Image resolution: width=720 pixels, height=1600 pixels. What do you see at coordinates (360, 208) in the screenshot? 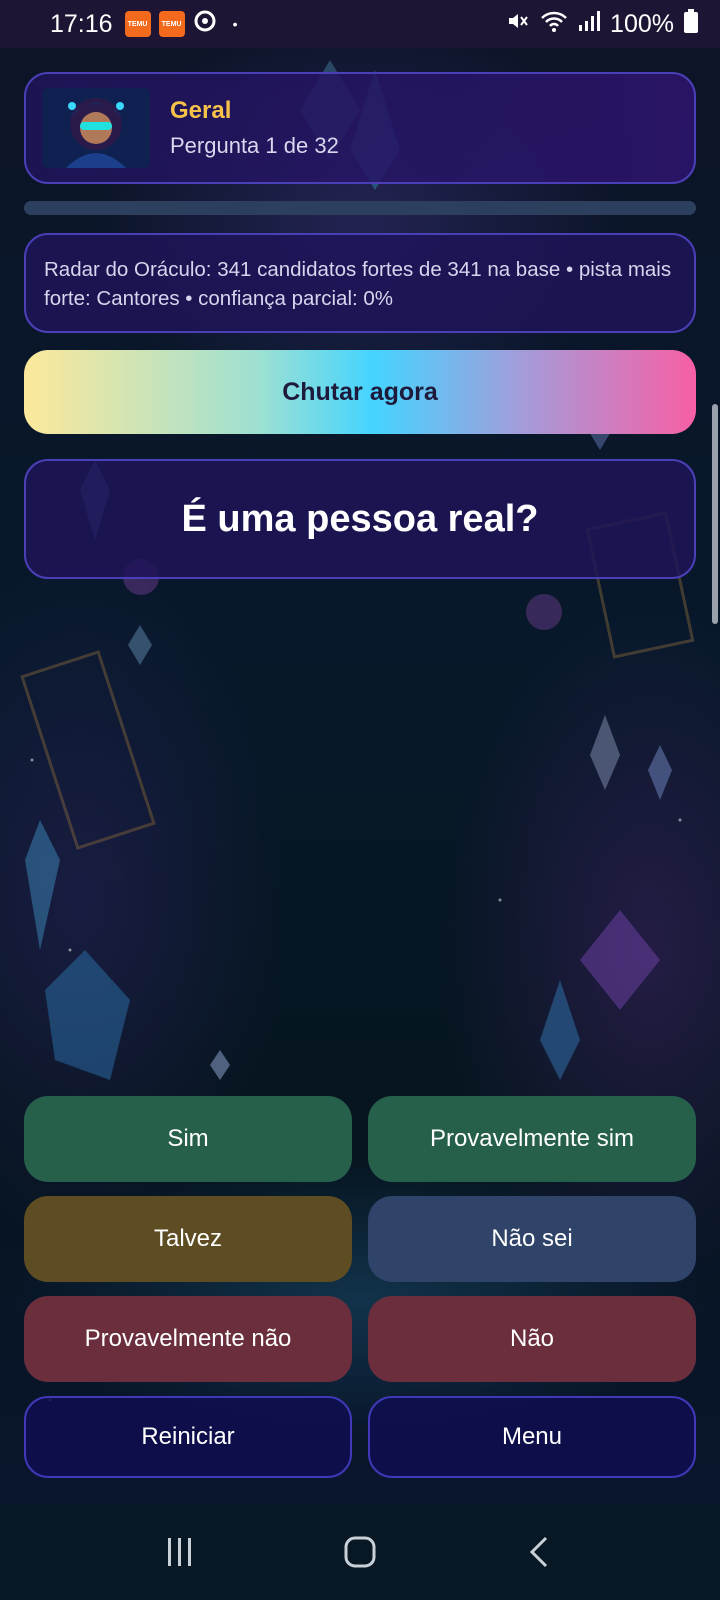
I see `question-progress-bar` at bounding box center [360, 208].